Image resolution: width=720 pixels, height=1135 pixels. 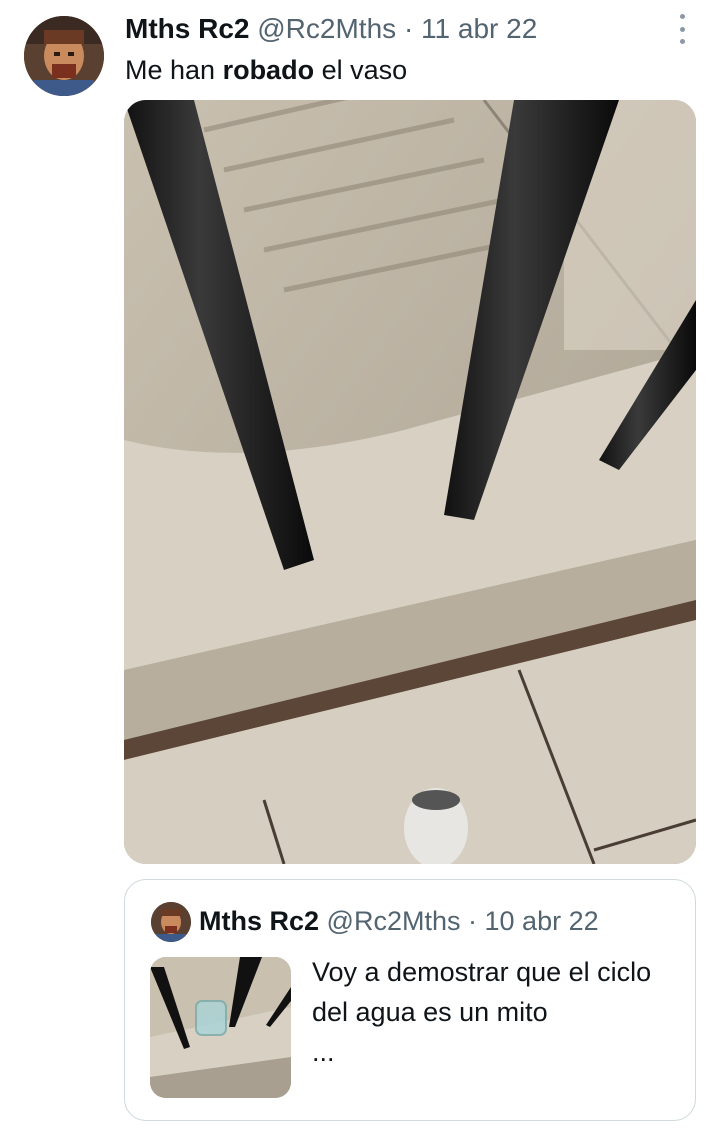 What do you see at coordinates (187, 28) in the screenshot?
I see `author-name: Mths Rc2` at bounding box center [187, 28].